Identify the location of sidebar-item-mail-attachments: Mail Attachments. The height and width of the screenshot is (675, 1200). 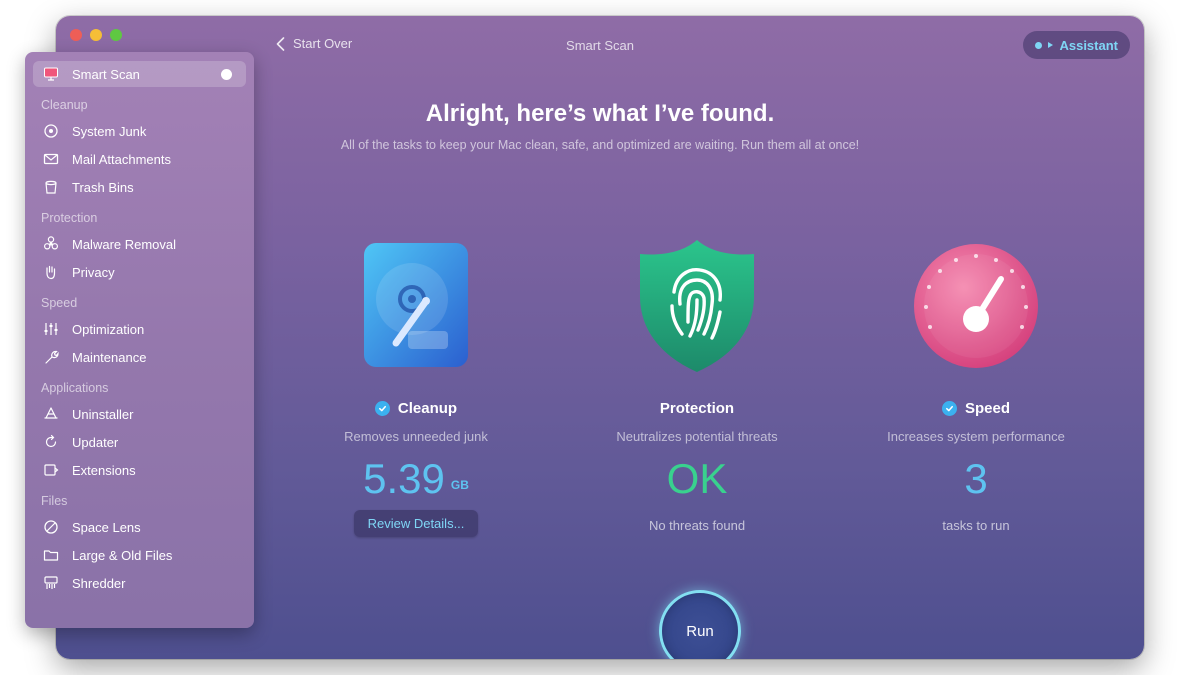
(139, 159).